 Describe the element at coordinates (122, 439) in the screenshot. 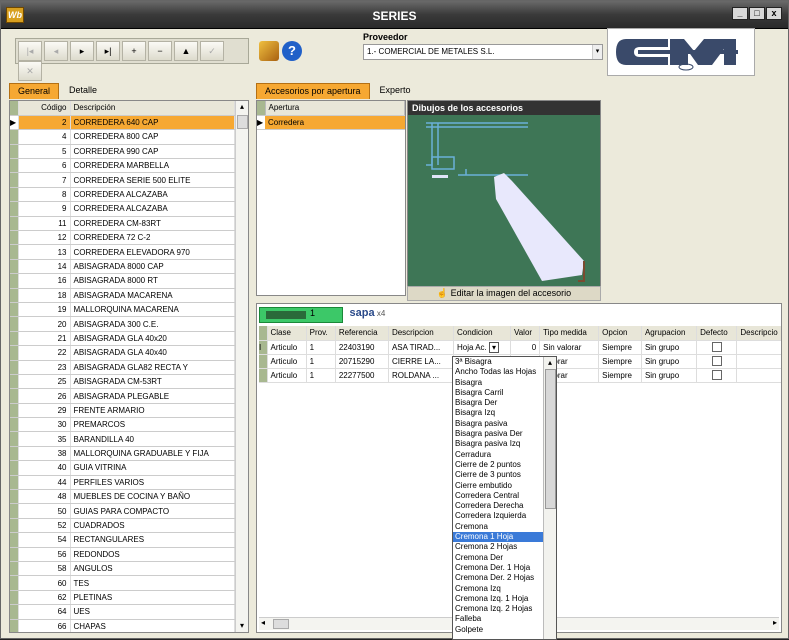

I see `table-row: 35 BARANDILLA 40` at that location.